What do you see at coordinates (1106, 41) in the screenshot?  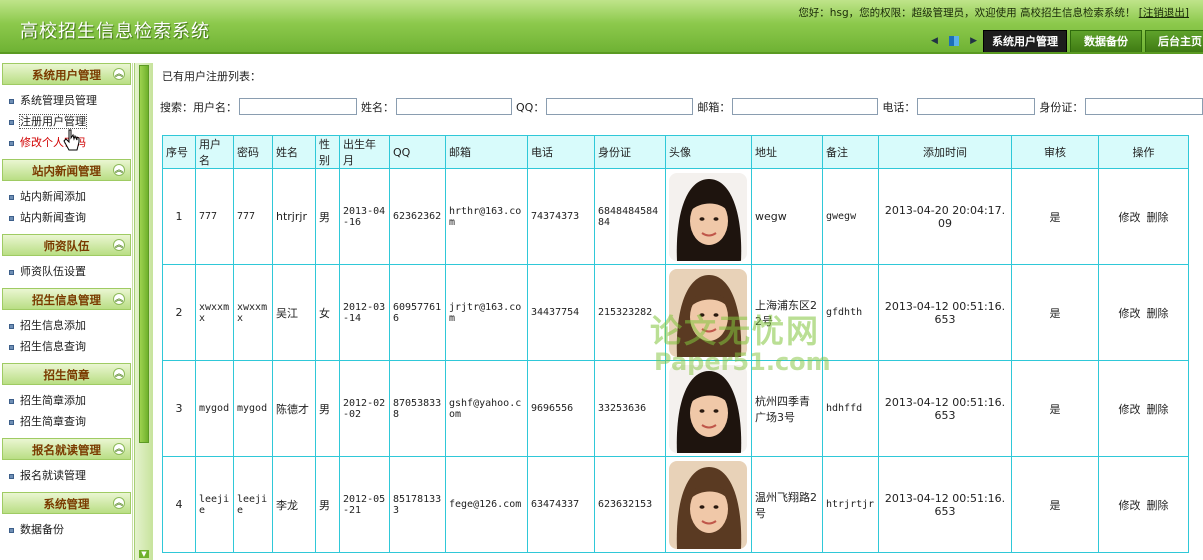 I see `tab-data-backup: 数据备份` at bounding box center [1106, 41].